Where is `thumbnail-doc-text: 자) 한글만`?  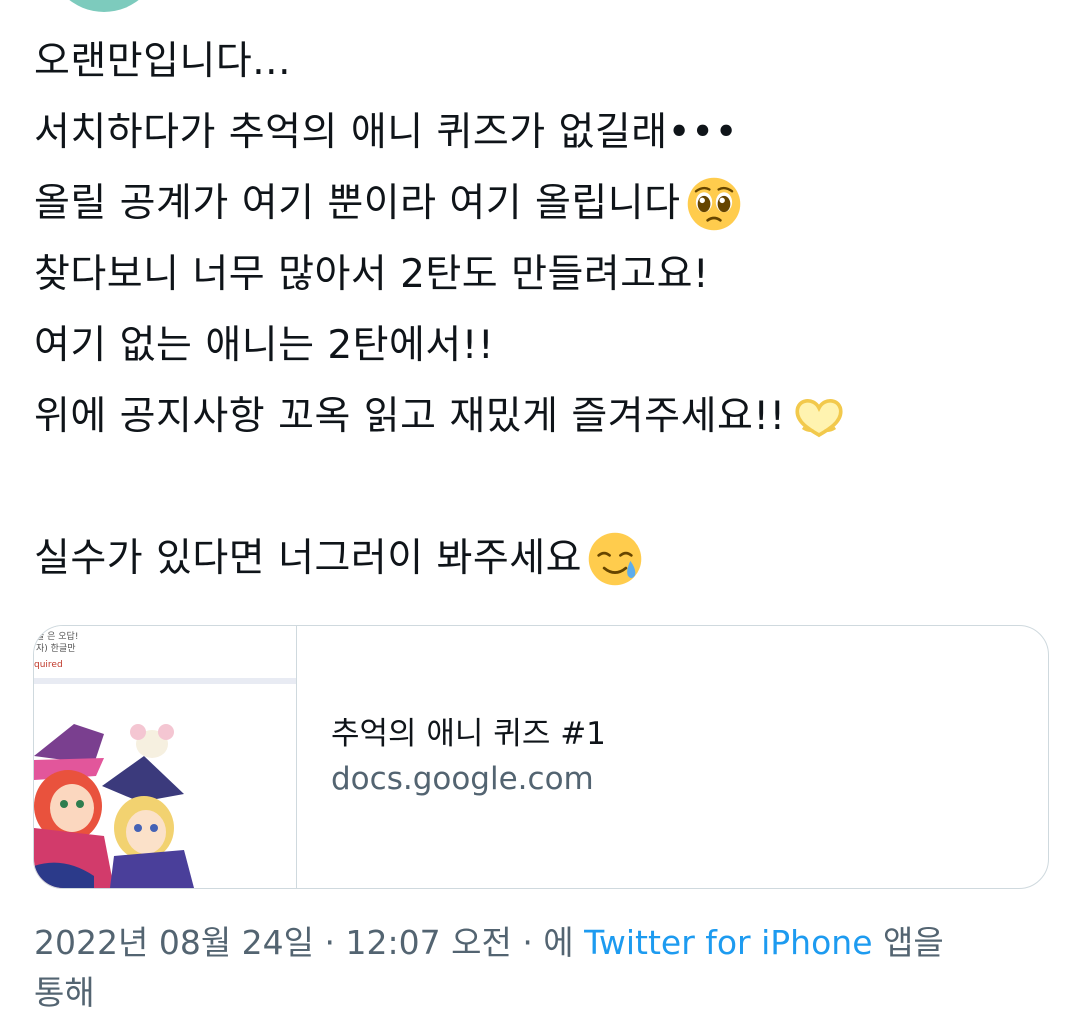 thumbnail-doc-text: 자) 한글만 is located at coordinates (56, 649).